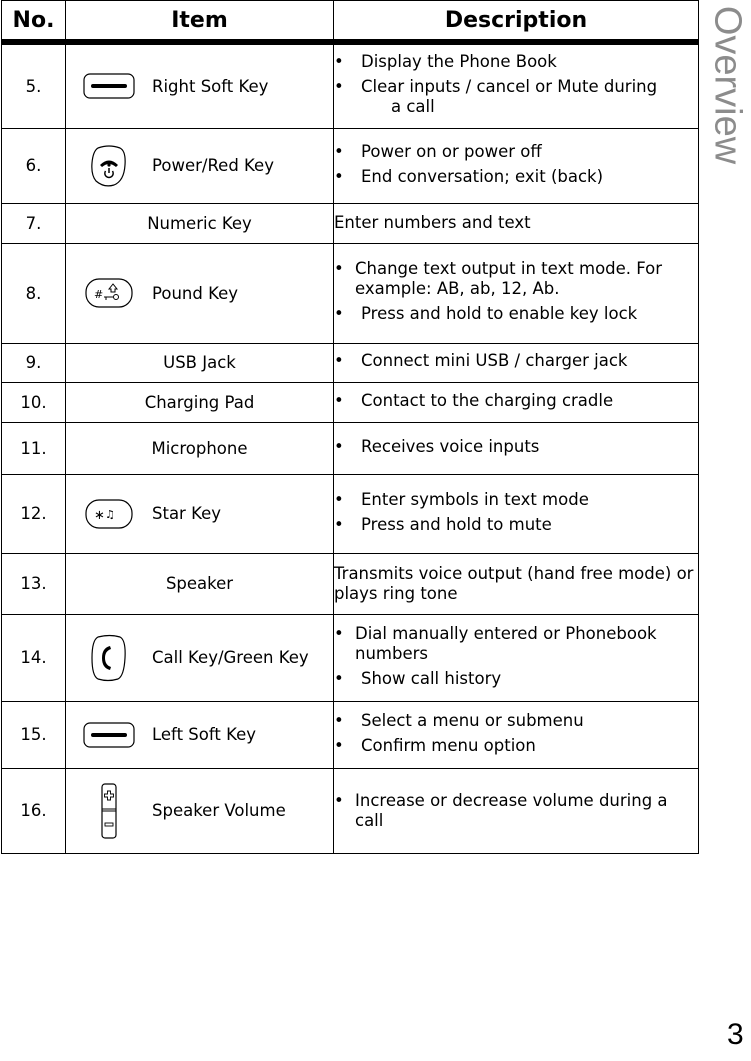 Image resolution: width=751 pixels, height=1061 pixels. I want to click on pound-key-icon: #, so click(109, 293).